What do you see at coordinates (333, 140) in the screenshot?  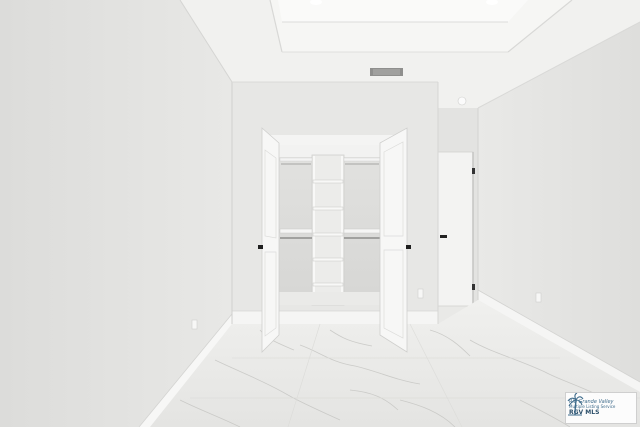 I see `closet-header-trim` at bounding box center [333, 140].